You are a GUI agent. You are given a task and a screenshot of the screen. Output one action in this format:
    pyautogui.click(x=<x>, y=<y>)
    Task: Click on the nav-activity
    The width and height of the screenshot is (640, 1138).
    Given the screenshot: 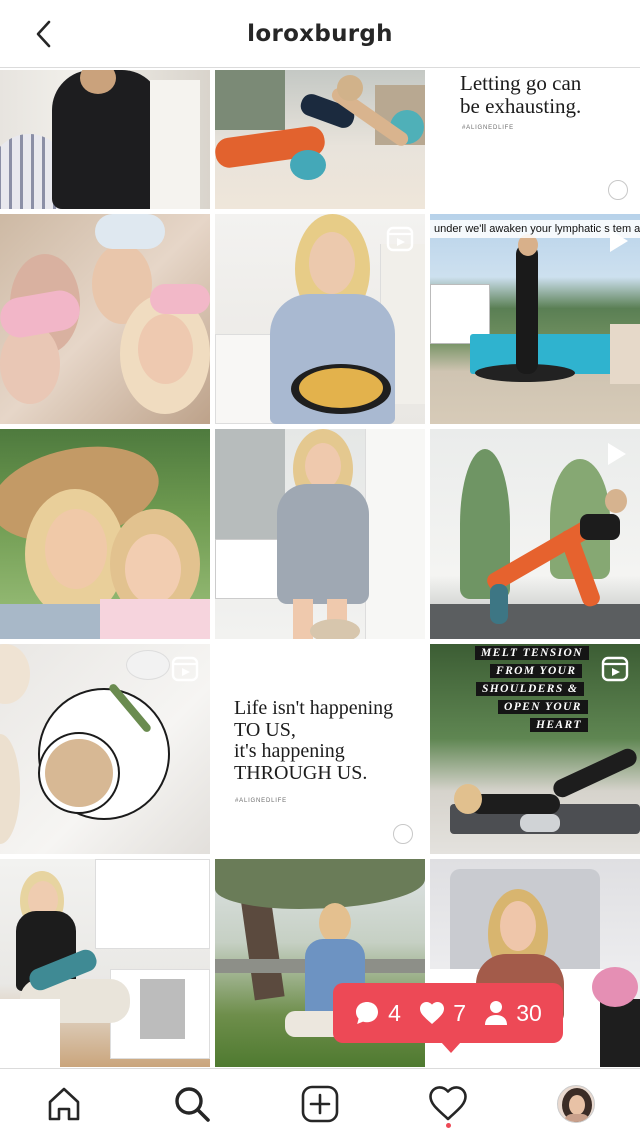 What is the action you would take?
    pyautogui.click(x=448, y=1104)
    